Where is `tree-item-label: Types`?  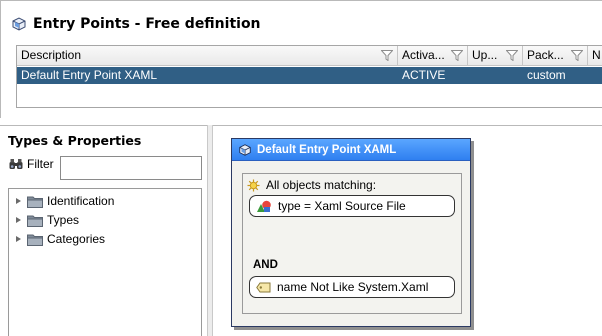 tree-item-label: Types is located at coordinates (63, 220).